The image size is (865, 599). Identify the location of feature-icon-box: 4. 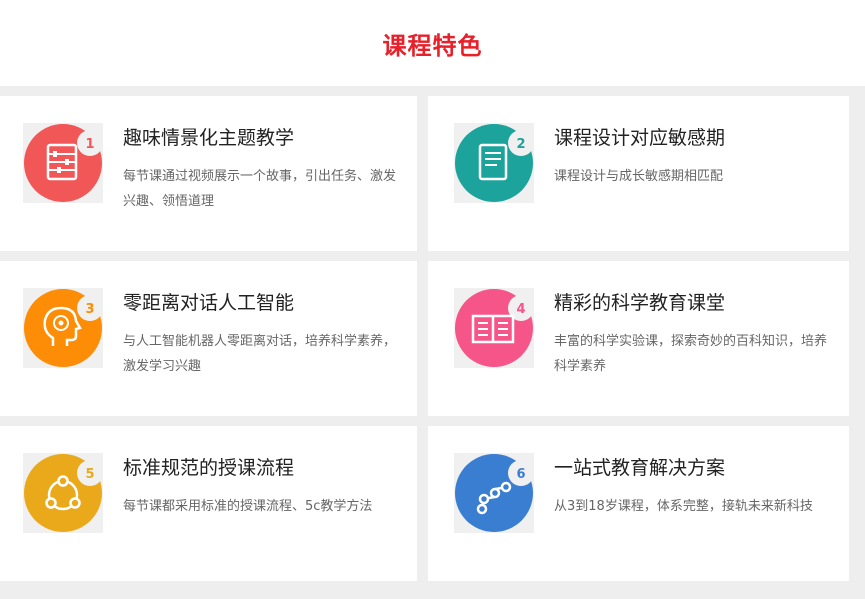
(494, 328).